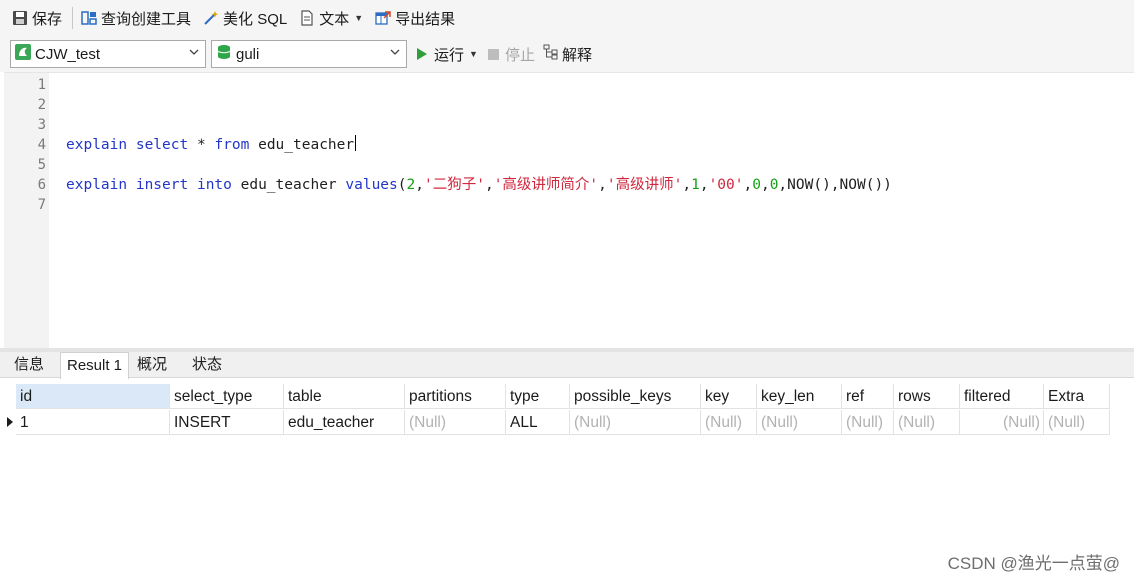  What do you see at coordinates (162, 145) in the screenshot?
I see `sql-keyword: select` at bounding box center [162, 145].